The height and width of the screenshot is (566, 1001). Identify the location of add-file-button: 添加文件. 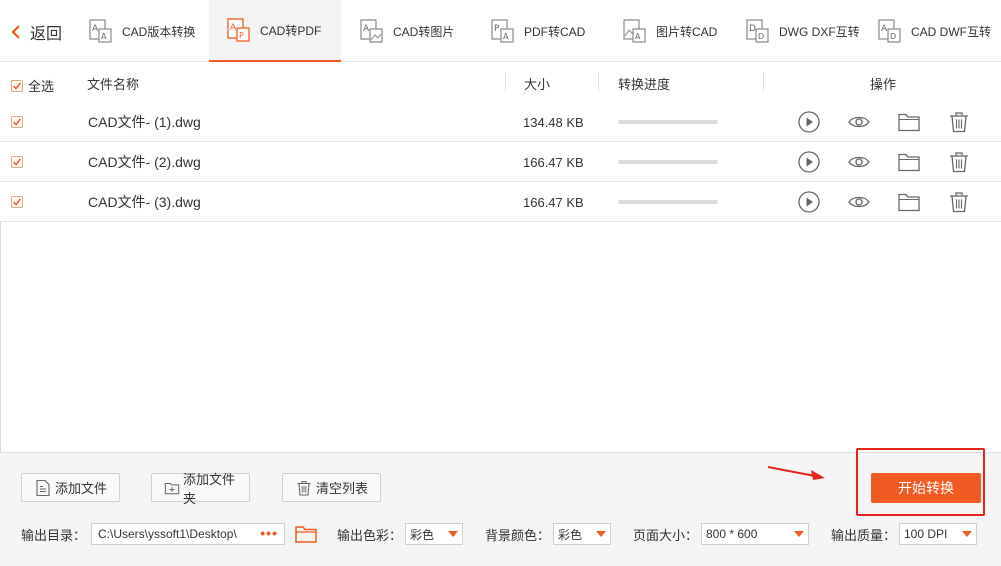
(70, 487).